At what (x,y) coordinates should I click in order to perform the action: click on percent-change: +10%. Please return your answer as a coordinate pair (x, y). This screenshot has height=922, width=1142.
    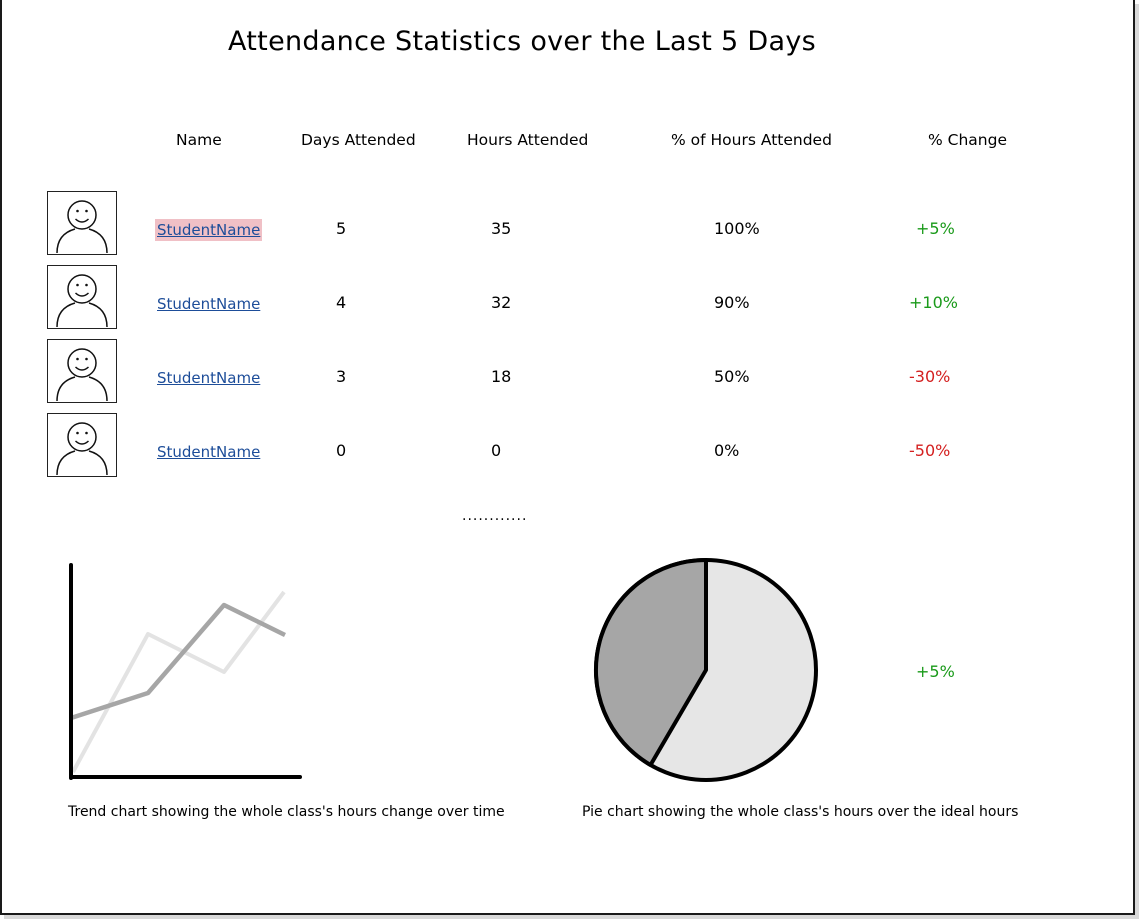
    Looking at the image, I should click on (933, 302).